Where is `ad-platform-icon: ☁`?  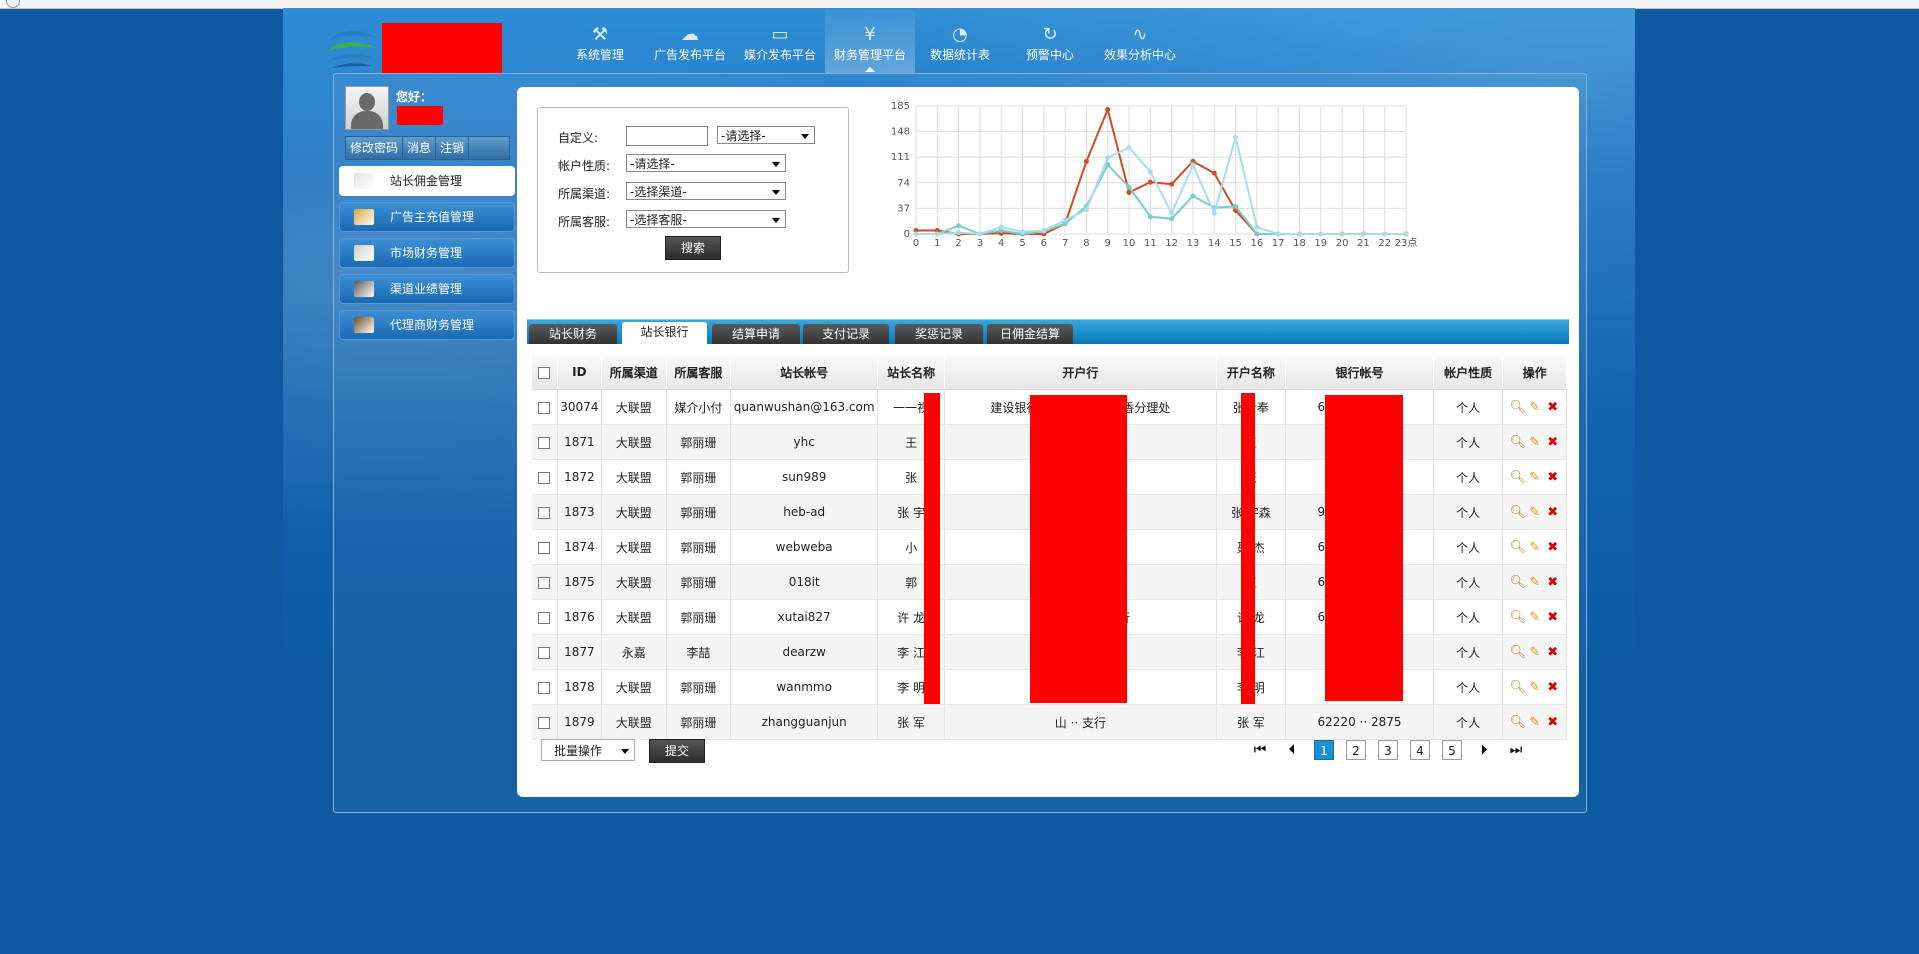 ad-platform-icon: ☁ is located at coordinates (690, 34).